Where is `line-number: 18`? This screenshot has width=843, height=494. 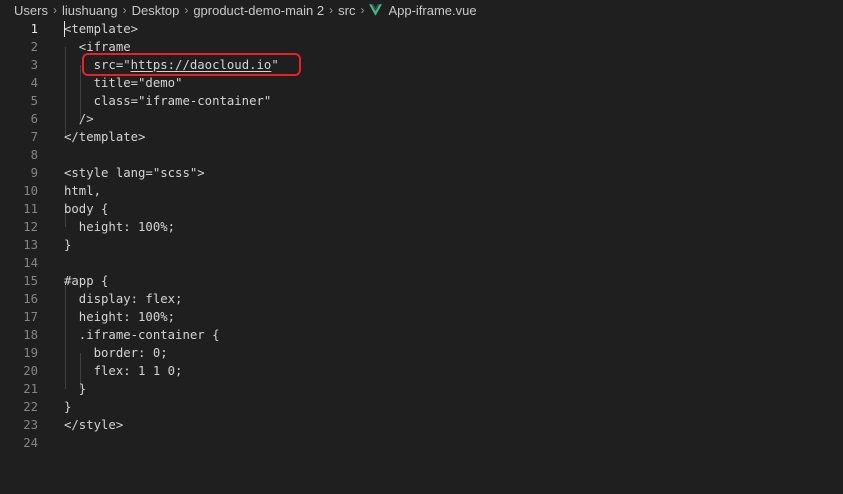 line-number: 18 is located at coordinates (30, 335).